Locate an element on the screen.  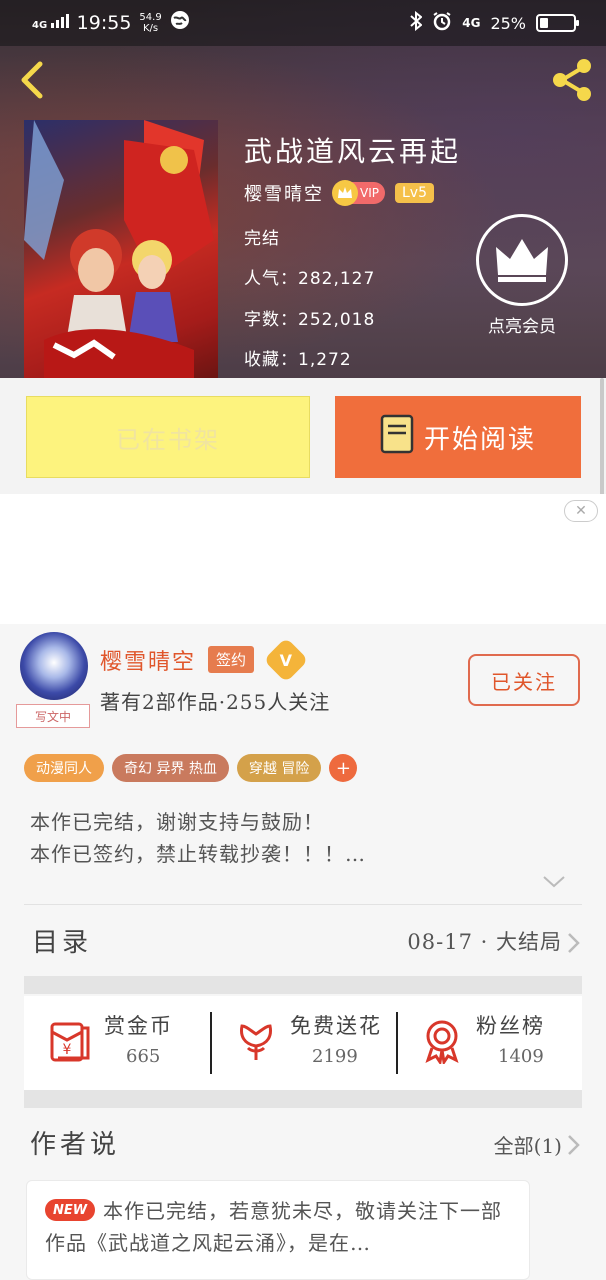
popularity-stat: 人气：282,127 is located at coordinates (310, 279).